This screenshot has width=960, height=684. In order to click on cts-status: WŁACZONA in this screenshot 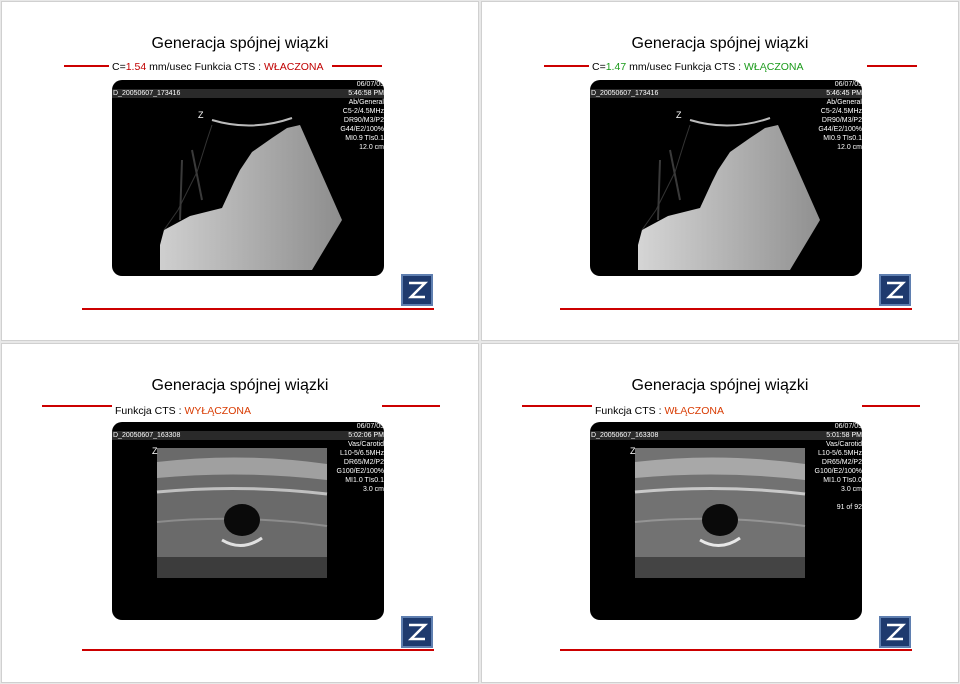, I will do `click(294, 67)`.